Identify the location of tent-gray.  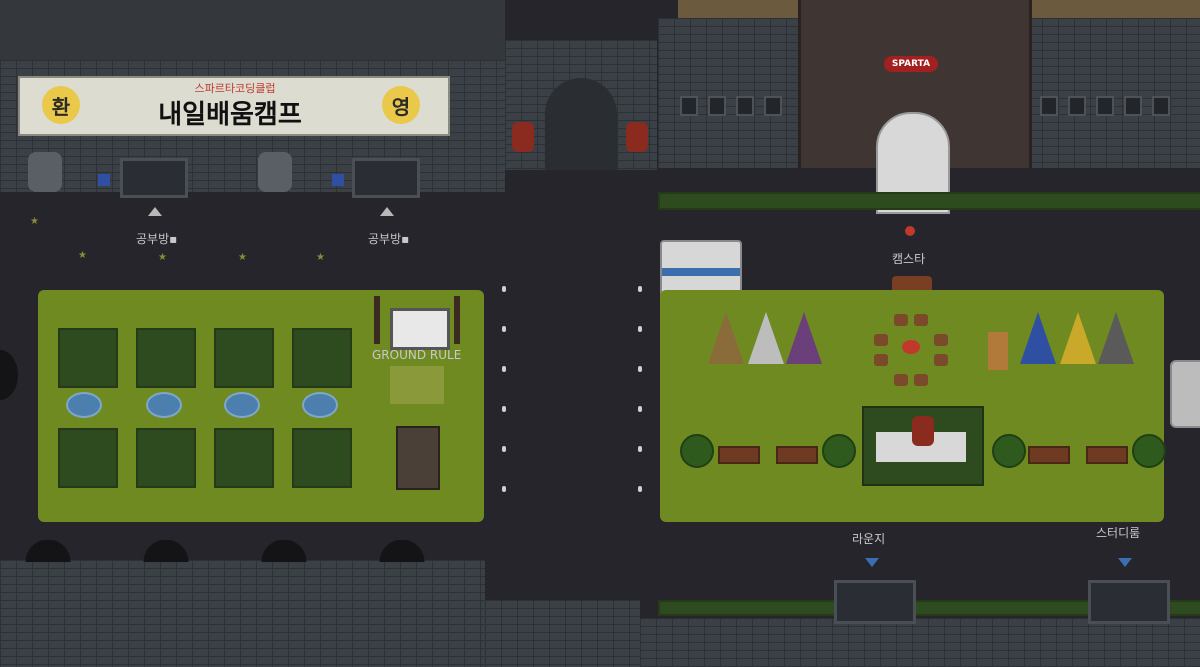
(1116, 338).